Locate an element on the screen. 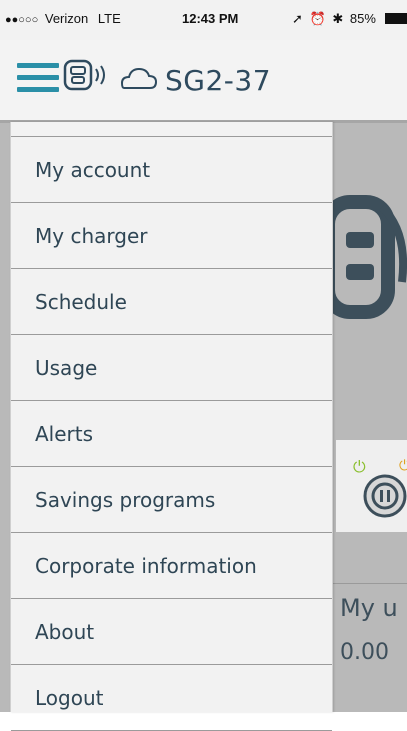  usage-value: 0.00 is located at coordinates (364, 652).